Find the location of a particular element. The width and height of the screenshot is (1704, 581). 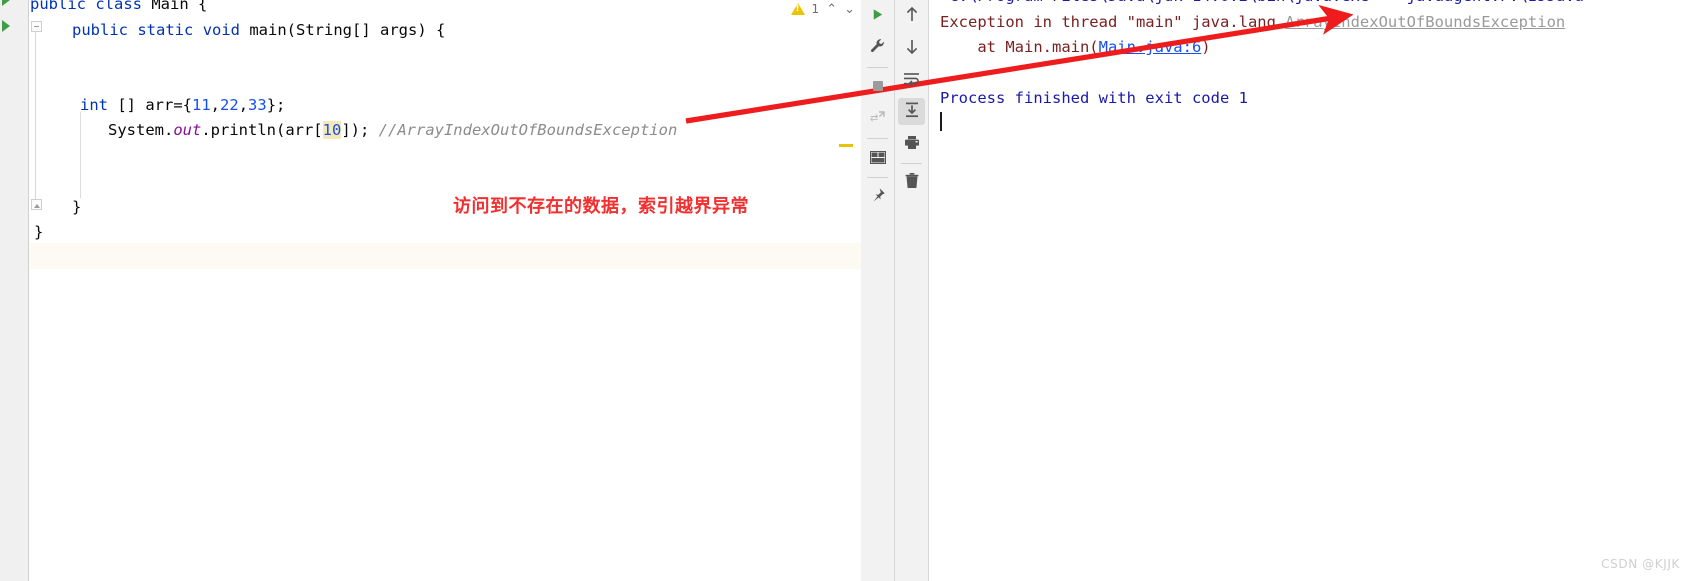

arrow-up-icon is located at coordinates (912, 16).